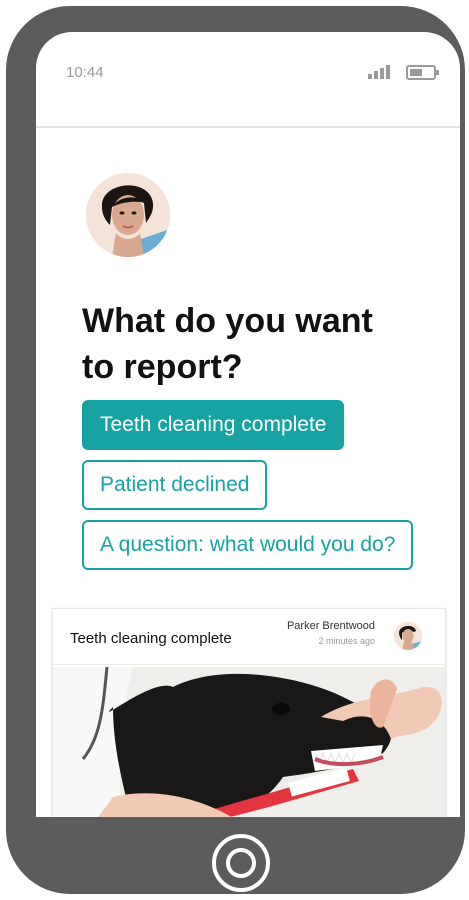  I want to click on page-title: What do you want to report?, so click(252, 344).